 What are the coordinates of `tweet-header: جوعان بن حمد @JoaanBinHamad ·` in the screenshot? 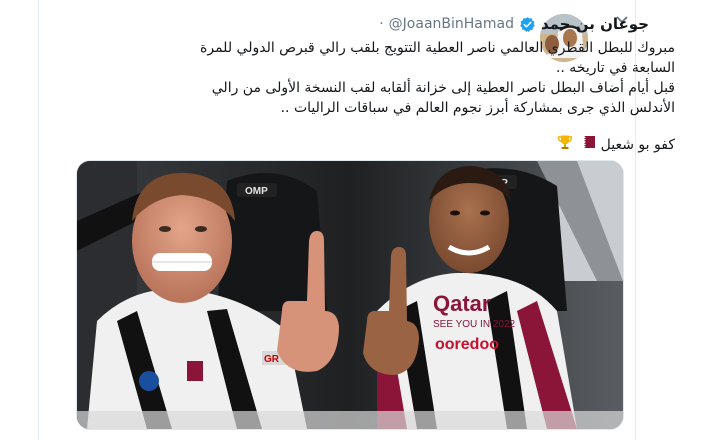 It's located at (514, 24).